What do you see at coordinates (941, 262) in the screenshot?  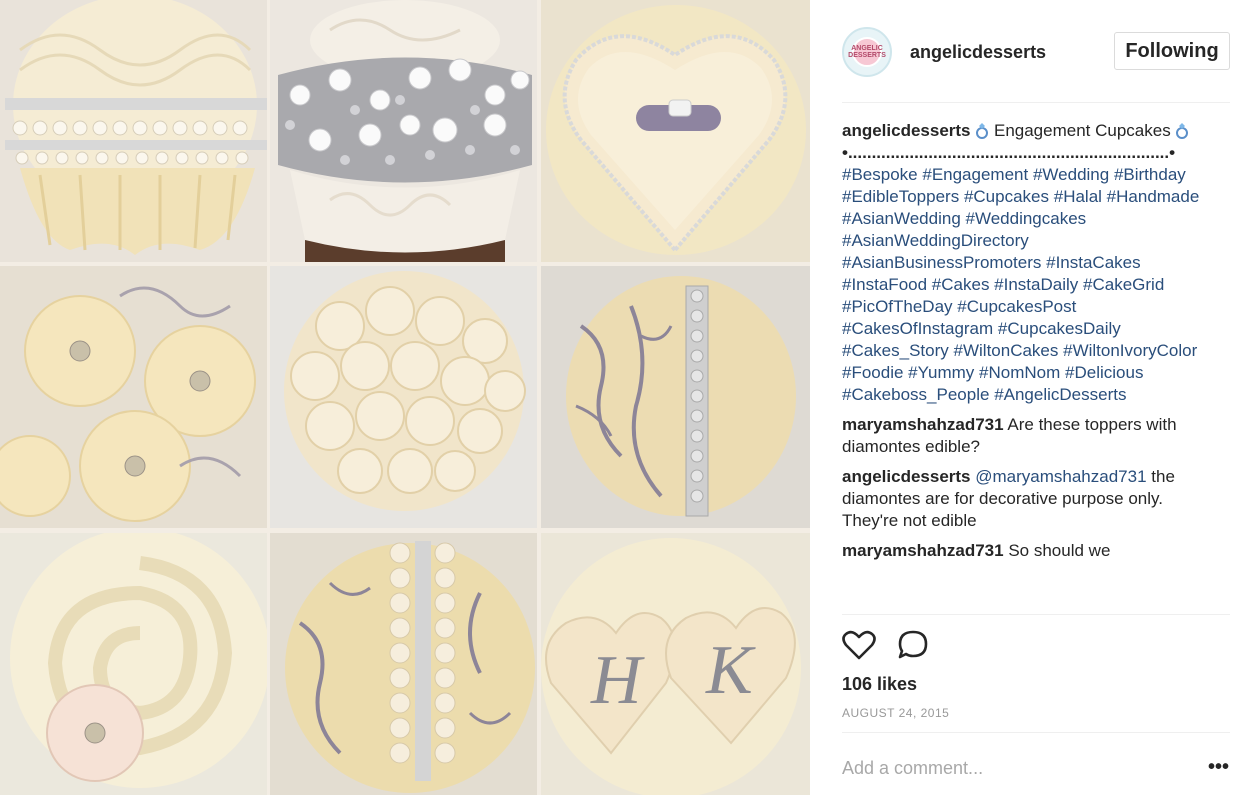 I see `hashtag-link: #AsianBusinessPromoters` at bounding box center [941, 262].